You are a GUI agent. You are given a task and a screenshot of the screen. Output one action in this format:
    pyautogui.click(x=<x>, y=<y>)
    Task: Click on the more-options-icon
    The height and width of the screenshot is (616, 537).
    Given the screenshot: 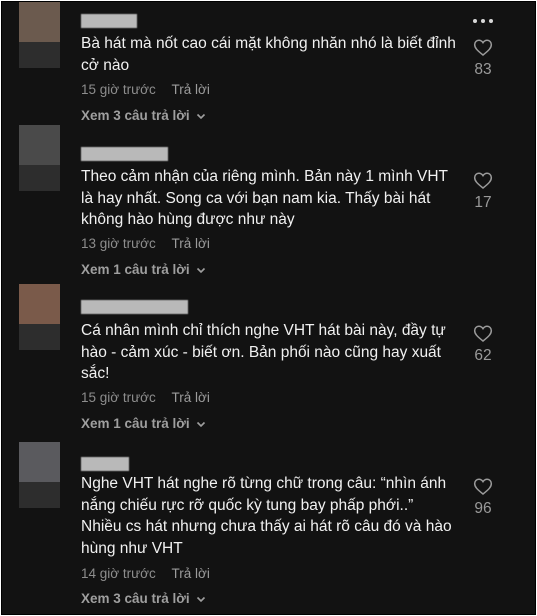 What is the action you would take?
    pyautogui.click(x=483, y=21)
    